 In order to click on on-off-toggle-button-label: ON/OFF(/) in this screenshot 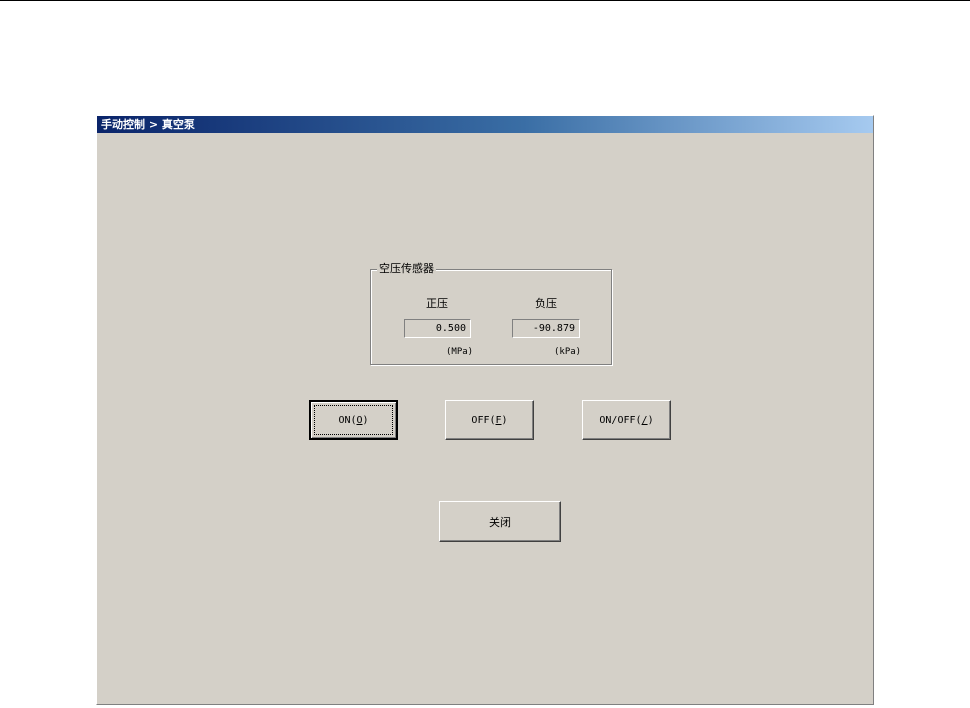, I will do `click(626, 420)`.